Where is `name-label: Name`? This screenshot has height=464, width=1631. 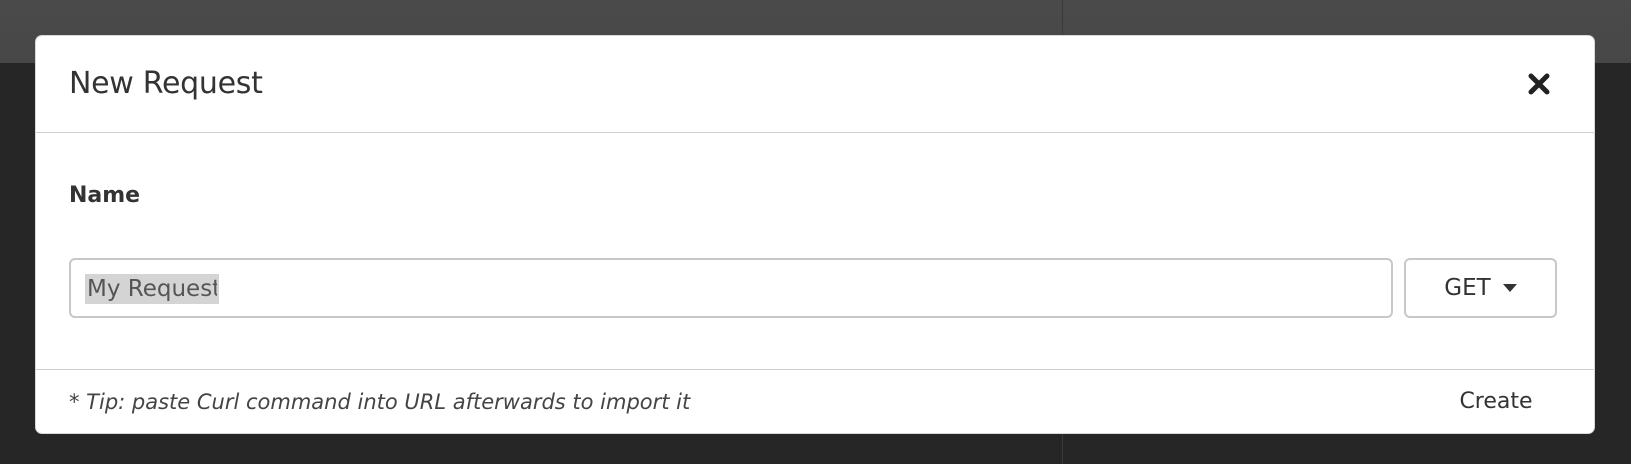 name-label: Name is located at coordinates (105, 195).